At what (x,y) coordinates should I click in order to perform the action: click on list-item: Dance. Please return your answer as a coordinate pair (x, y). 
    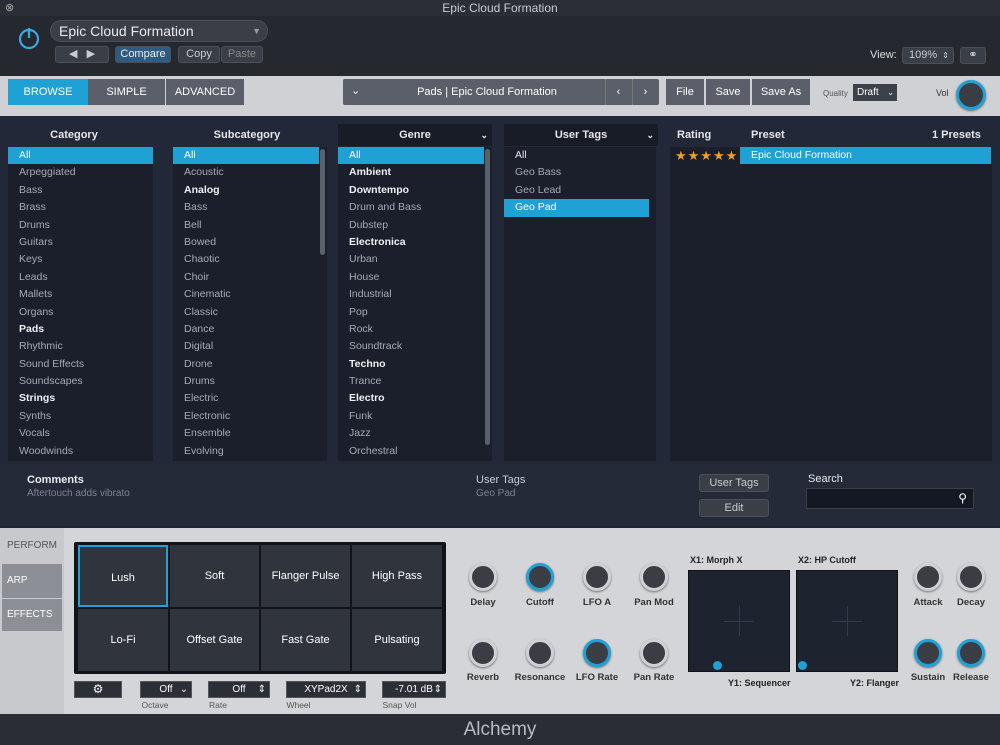
    Looking at the image, I should click on (250, 329).